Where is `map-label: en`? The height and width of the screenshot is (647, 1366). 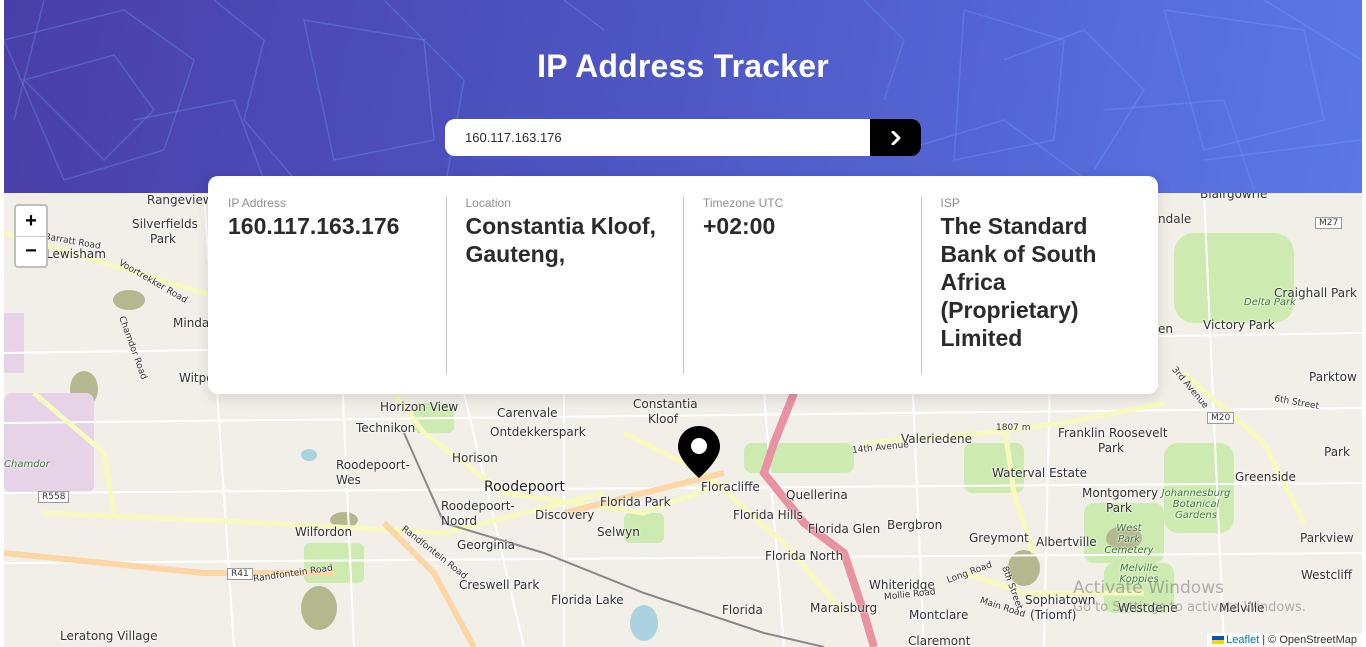 map-label: en is located at coordinates (1165, 329).